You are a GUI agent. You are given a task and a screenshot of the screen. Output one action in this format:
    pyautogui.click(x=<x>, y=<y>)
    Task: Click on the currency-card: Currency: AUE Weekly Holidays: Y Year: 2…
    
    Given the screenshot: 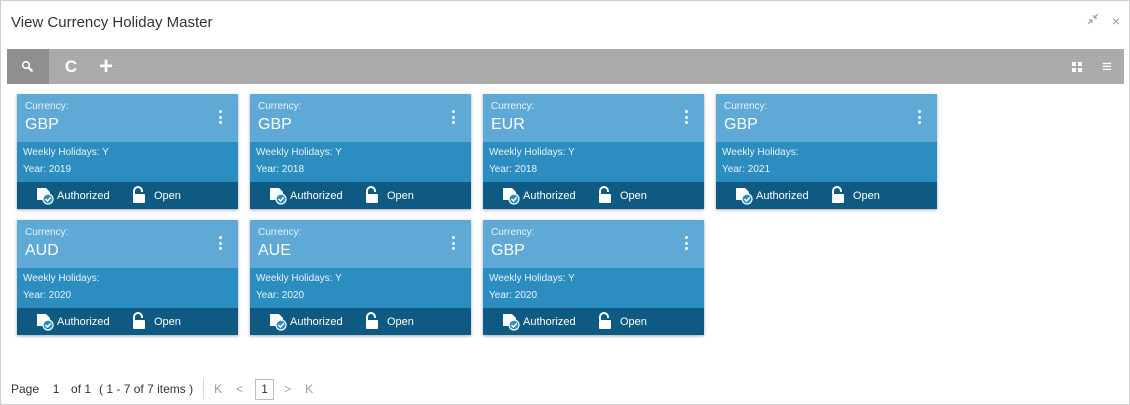 What is the action you would take?
    pyautogui.click(x=360, y=277)
    